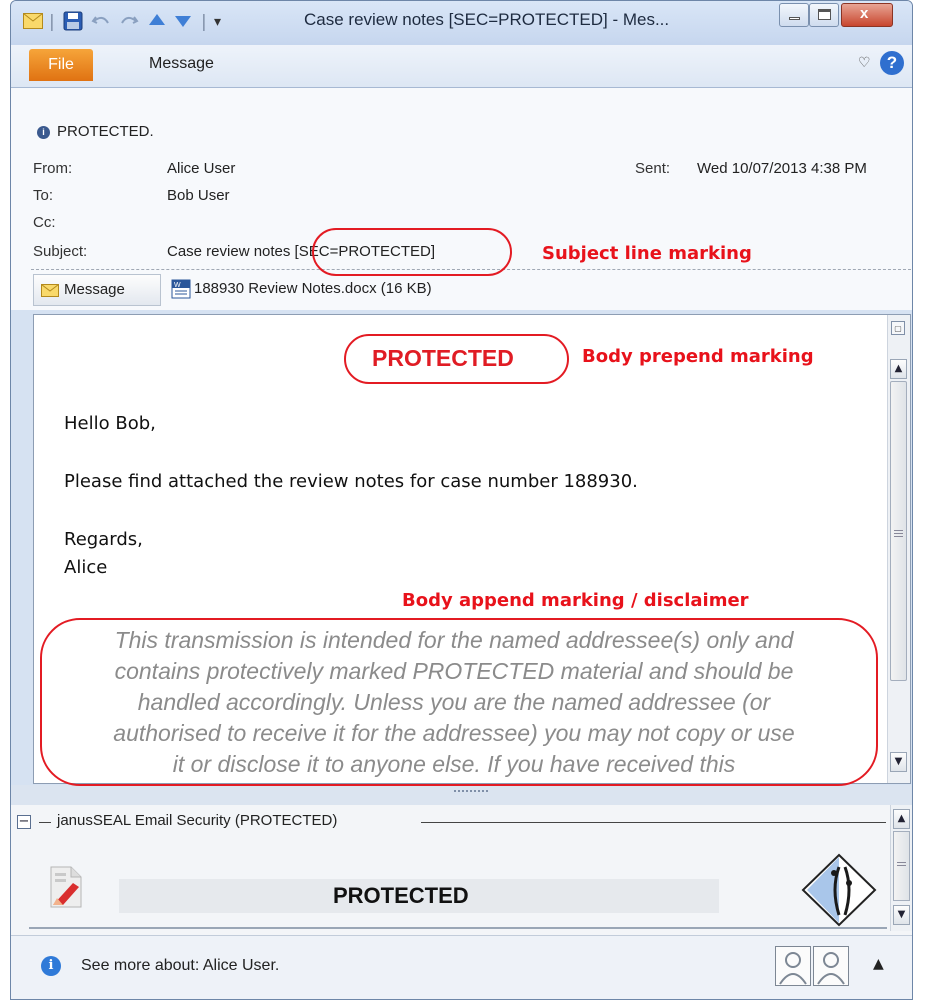  I want to click on maximize-icon, so click(824, 14).